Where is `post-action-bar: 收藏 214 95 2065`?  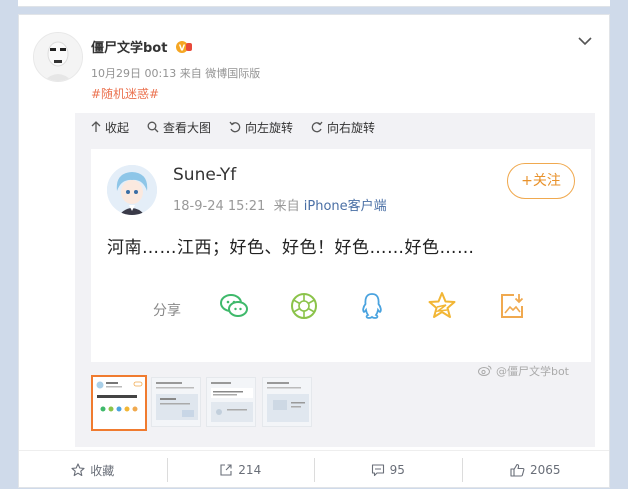 post-action-bar: 收藏 214 95 2065 is located at coordinates (314, 469).